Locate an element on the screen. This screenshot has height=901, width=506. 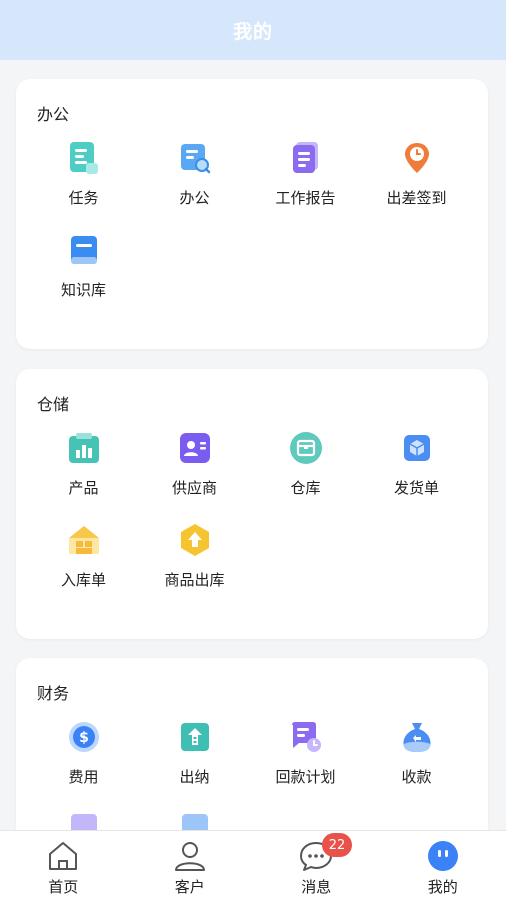
home-icon is located at coordinates (63, 856).